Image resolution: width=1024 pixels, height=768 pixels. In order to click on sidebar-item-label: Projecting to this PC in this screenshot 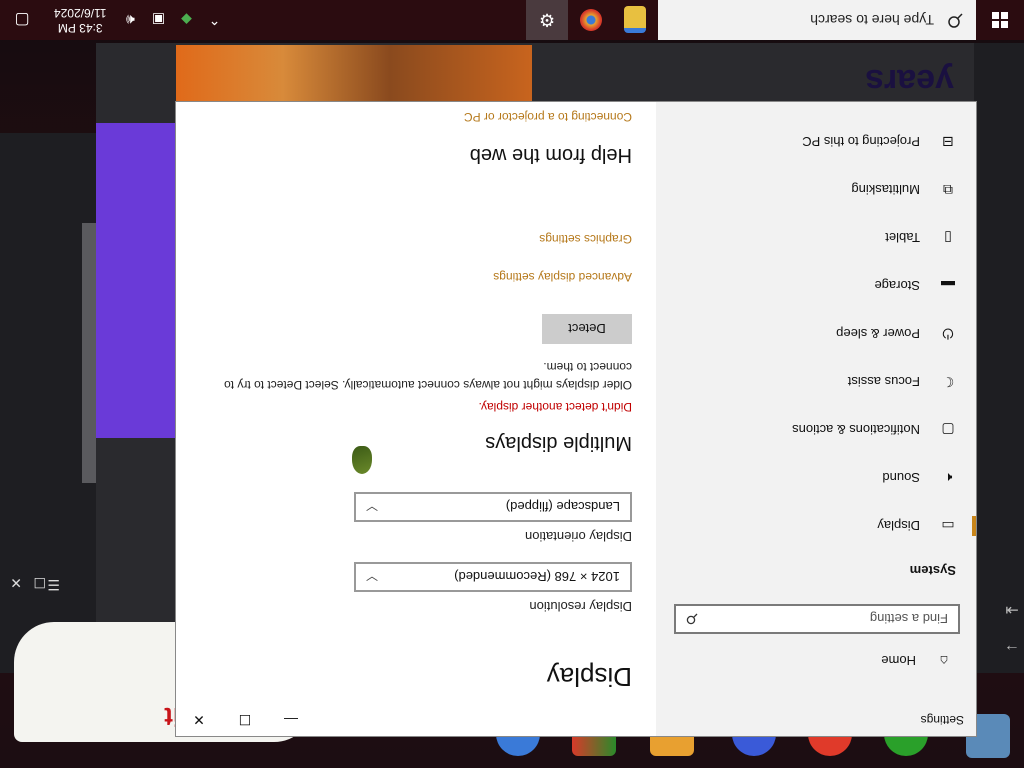, I will do `click(861, 142)`.